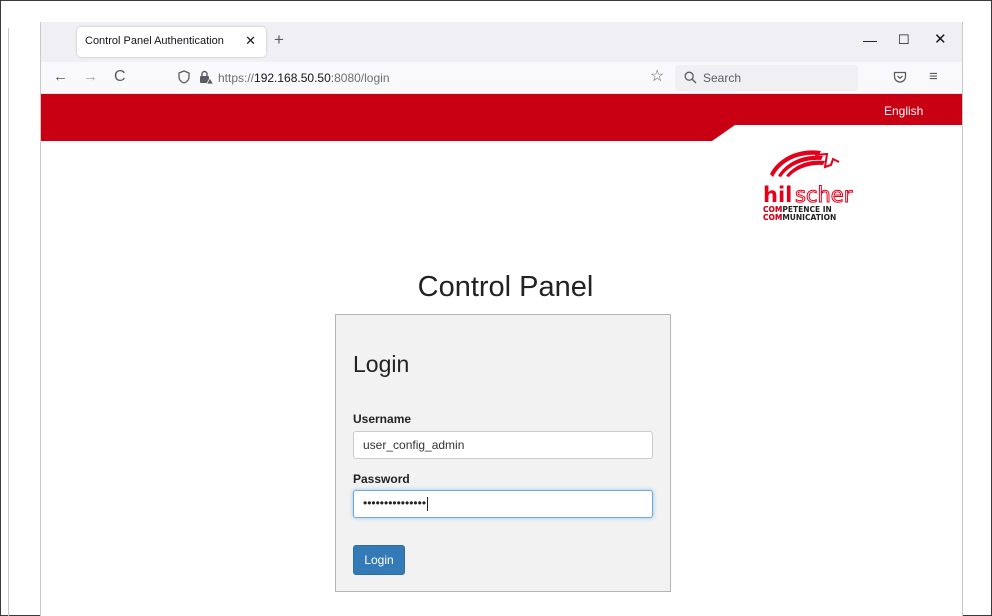  What do you see at coordinates (501, 117) in the screenshot?
I see `header-band` at bounding box center [501, 117].